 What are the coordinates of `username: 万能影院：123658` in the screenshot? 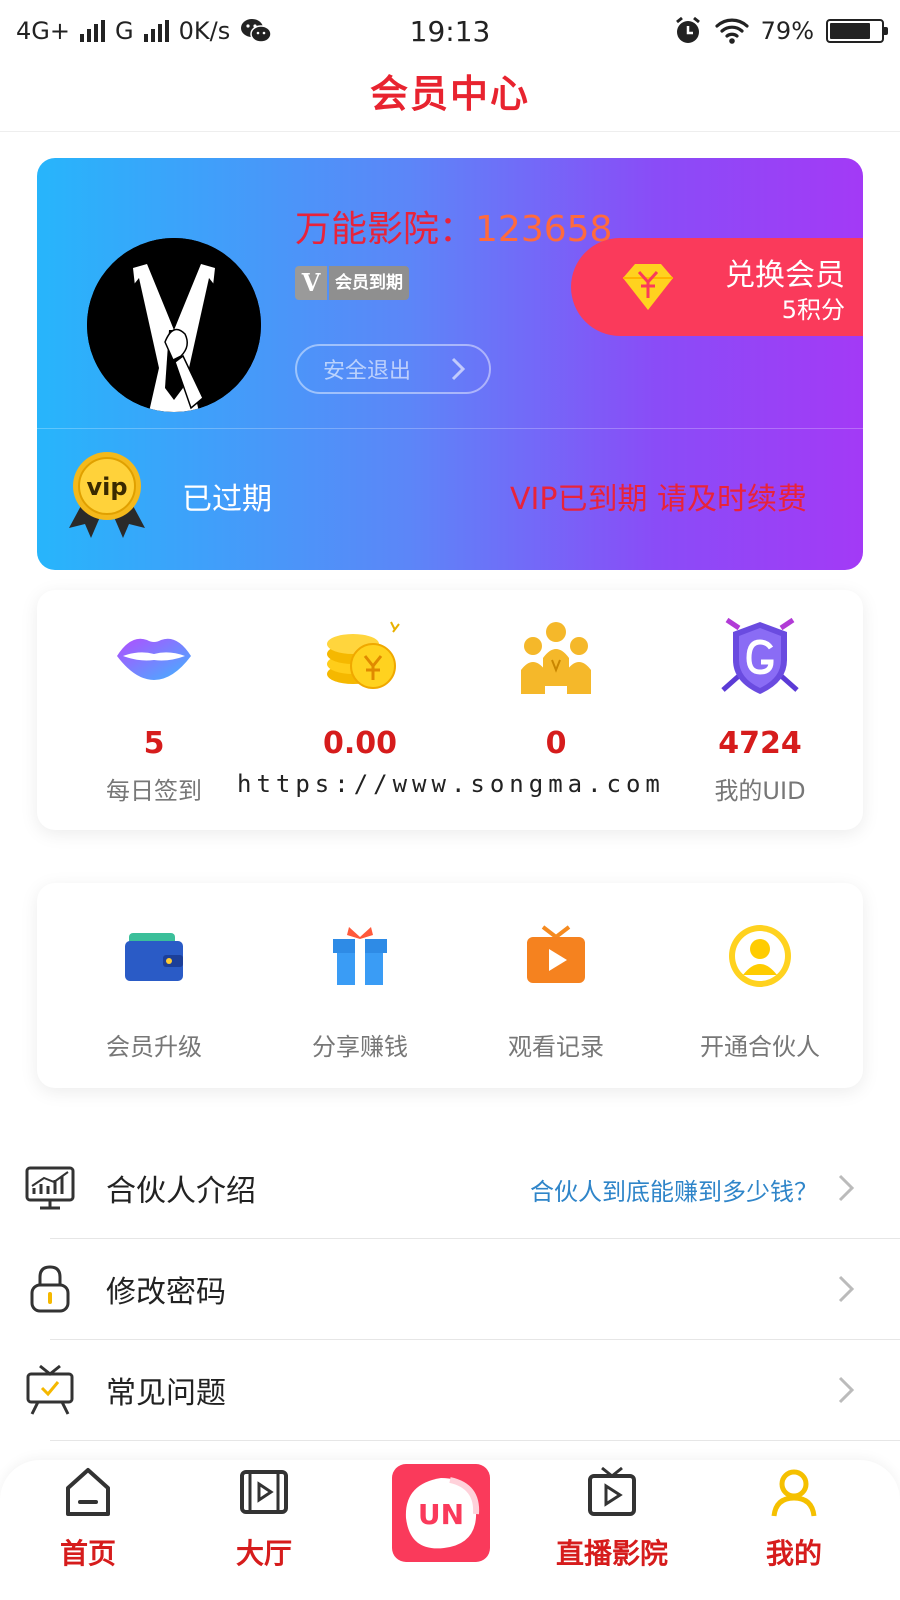 It's located at (453, 226).